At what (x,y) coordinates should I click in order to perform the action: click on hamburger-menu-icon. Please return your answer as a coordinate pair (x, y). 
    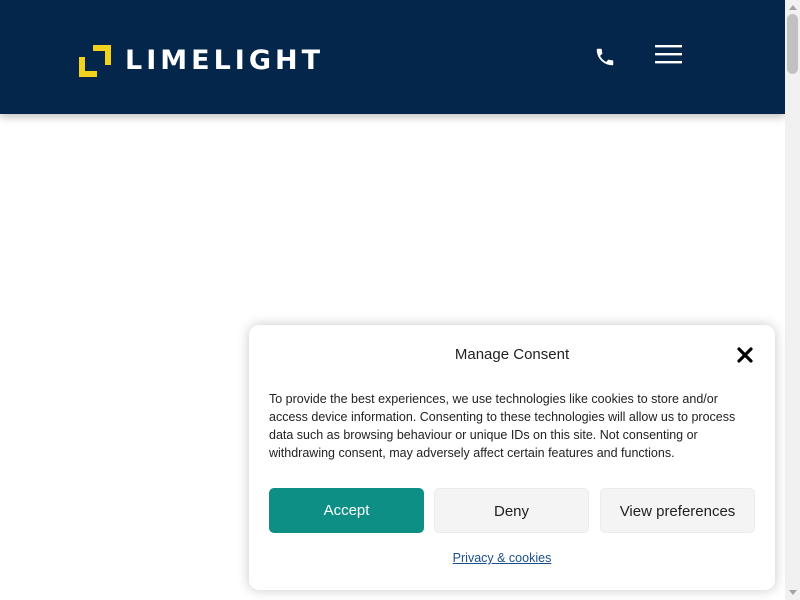
    Looking at the image, I should click on (668, 54).